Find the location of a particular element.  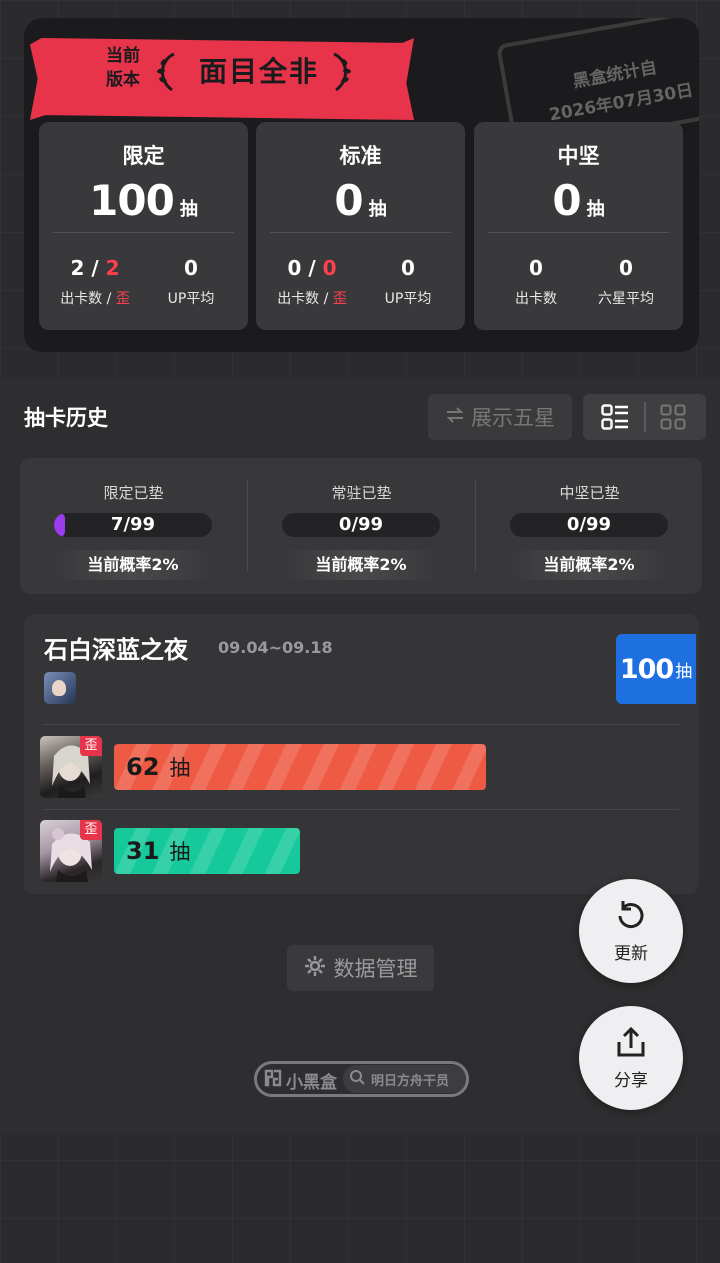

stat-six-star-average: 0 六星平均 is located at coordinates (626, 281).